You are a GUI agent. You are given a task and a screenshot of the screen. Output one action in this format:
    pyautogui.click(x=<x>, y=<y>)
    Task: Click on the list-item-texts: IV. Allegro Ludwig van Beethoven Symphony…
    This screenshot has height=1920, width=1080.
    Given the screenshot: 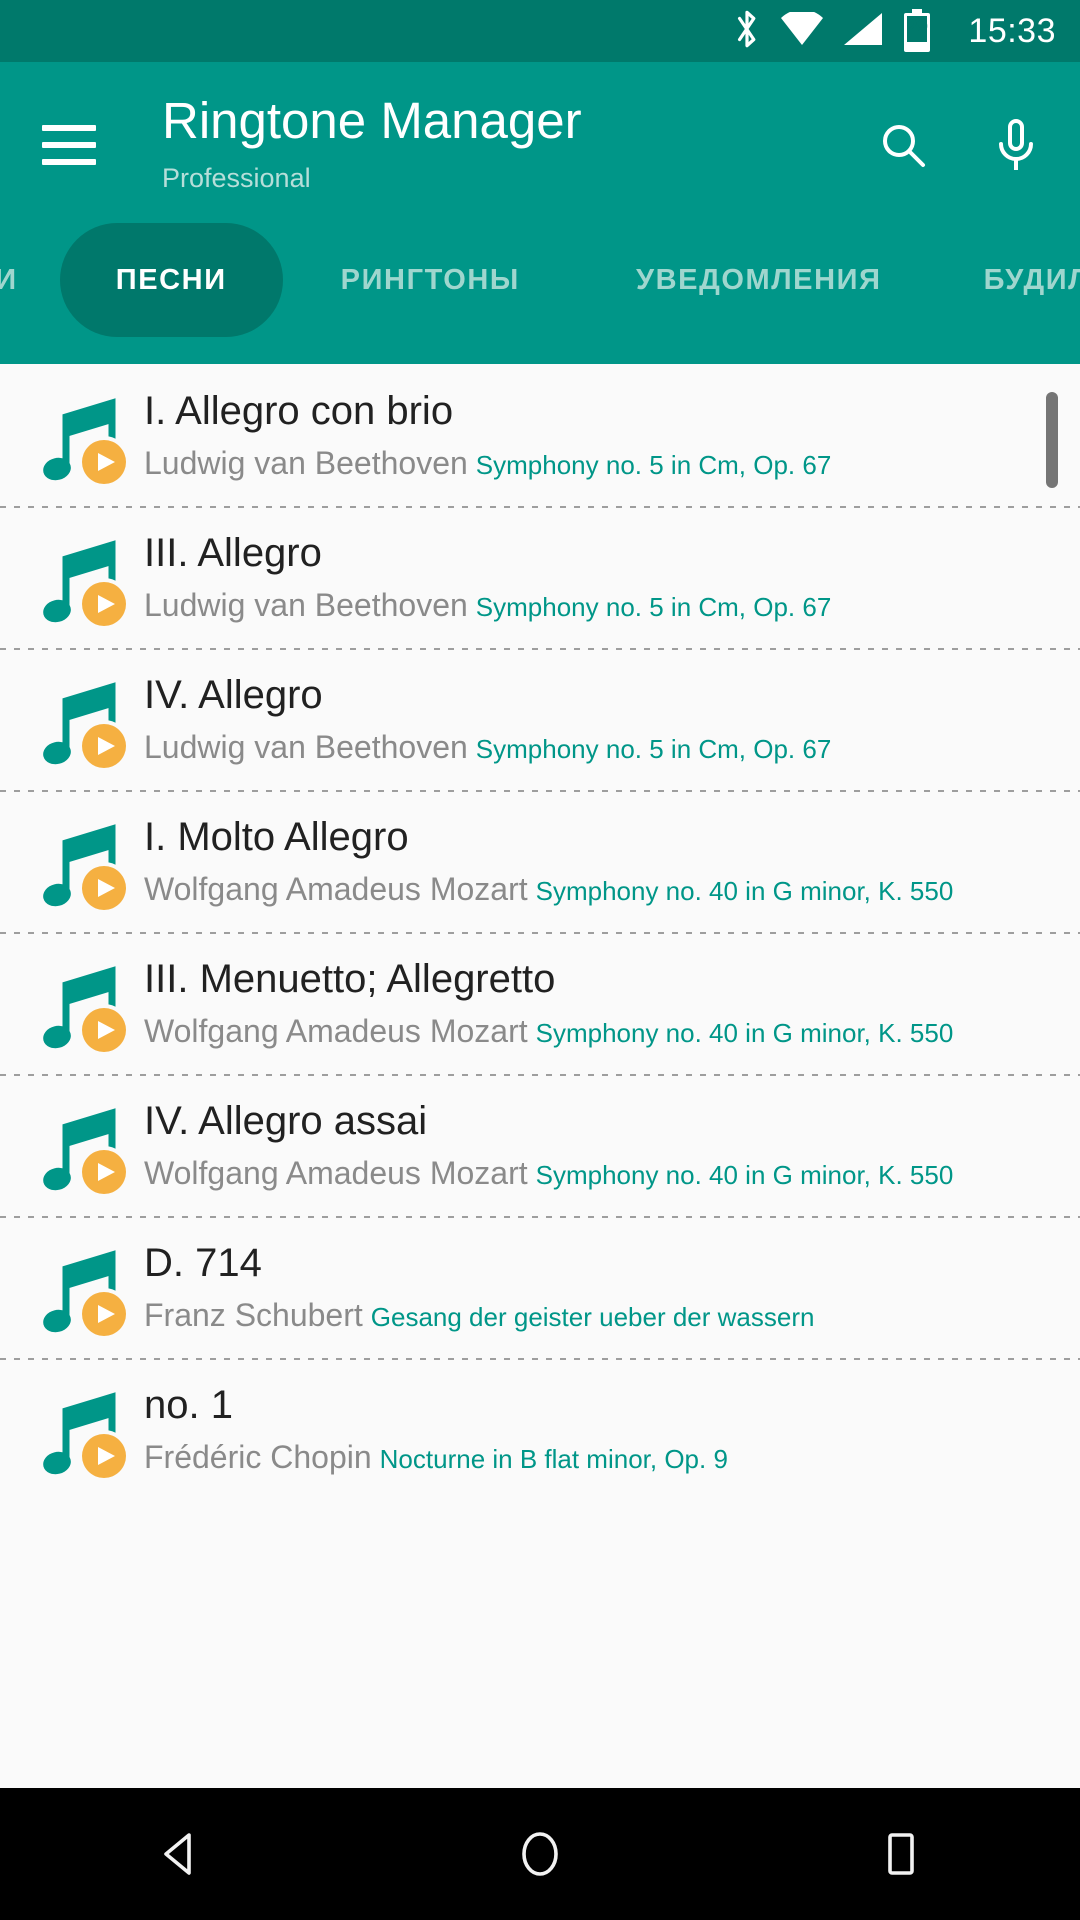 What is the action you would take?
    pyautogui.click(x=592, y=719)
    